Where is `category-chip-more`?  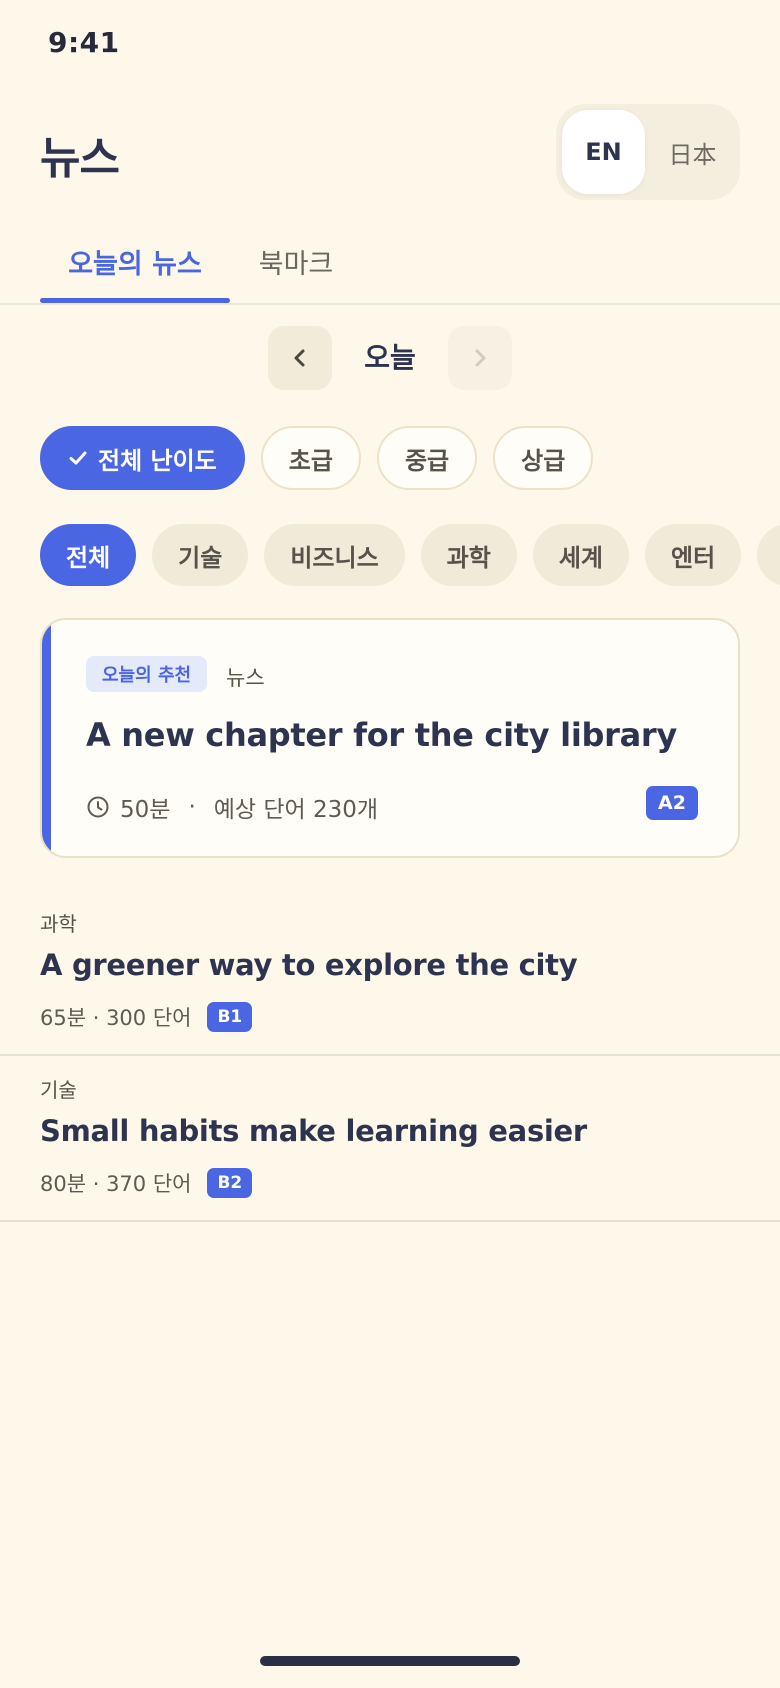 category-chip-more is located at coordinates (768, 555).